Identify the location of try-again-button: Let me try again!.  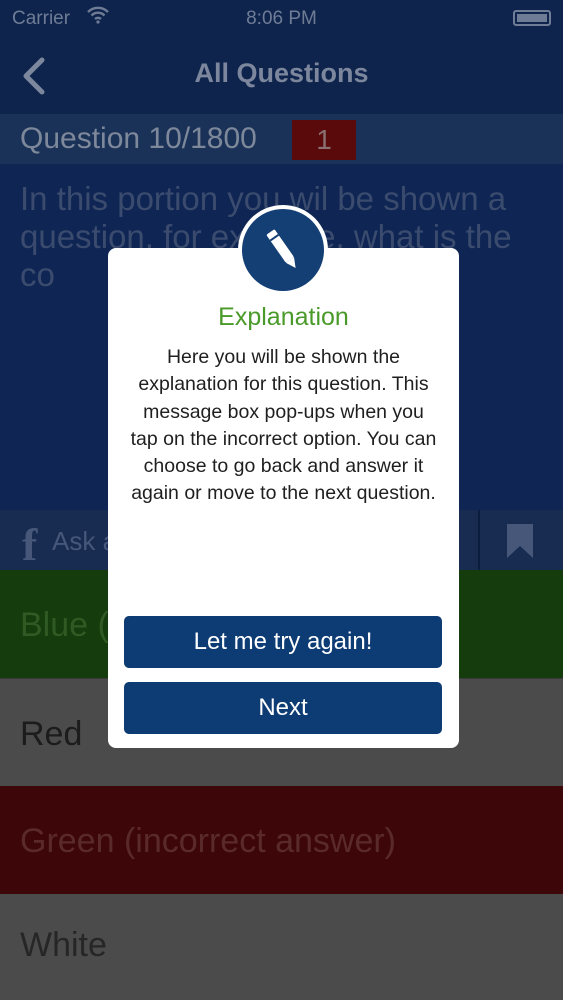
(283, 642).